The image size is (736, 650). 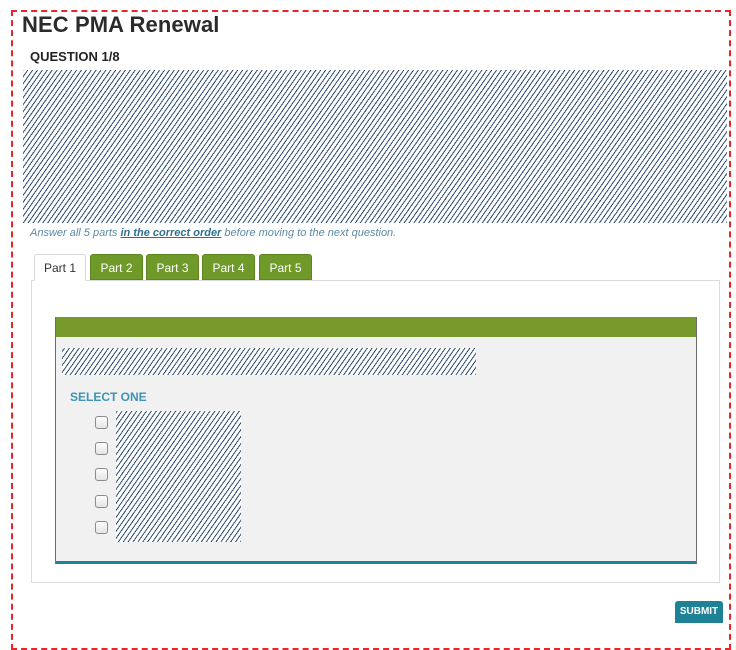 I want to click on options-text-redacted, so click(x=178, y=476).